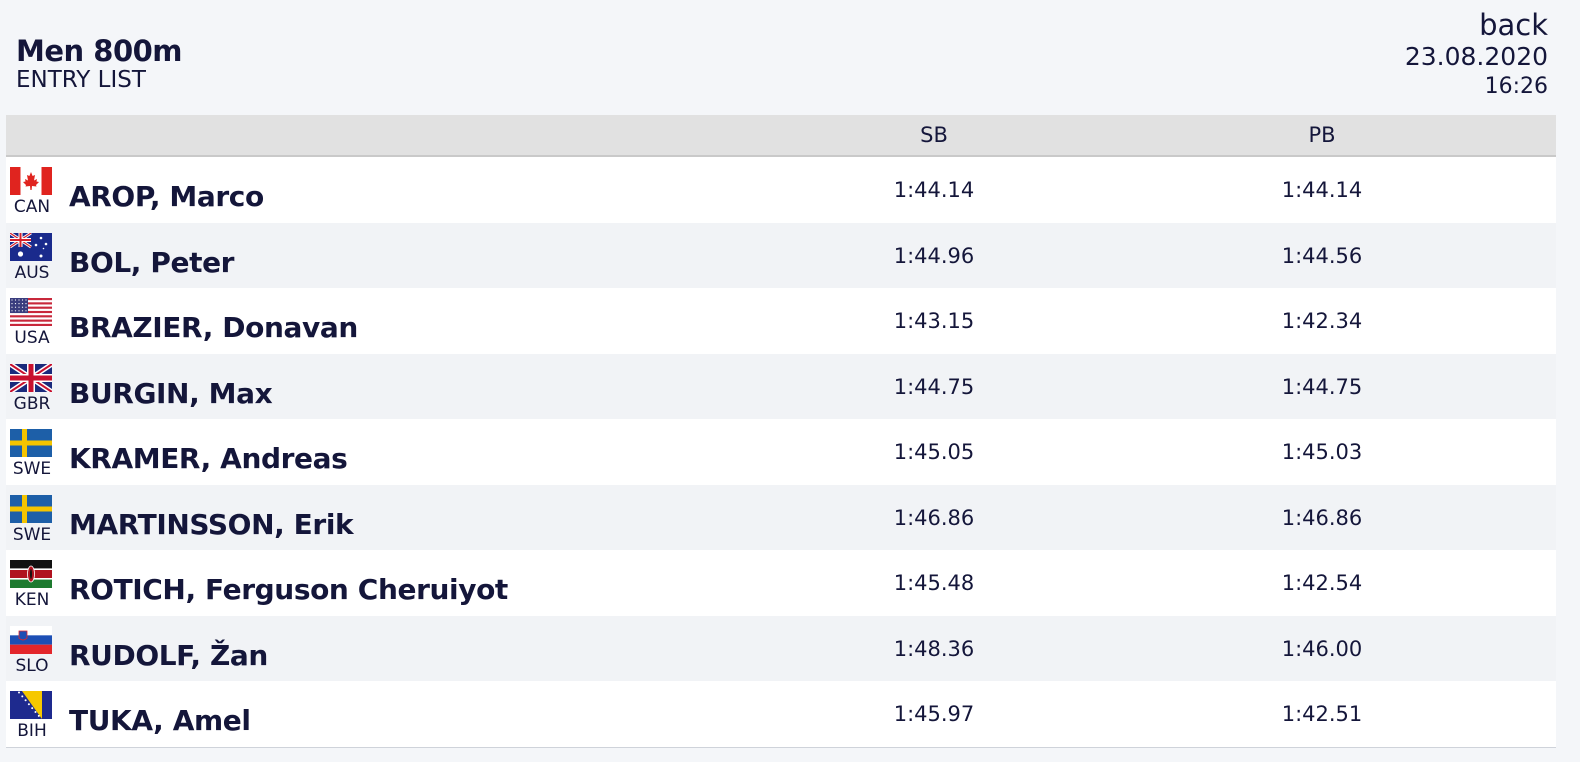  Describe the element at coordinates (31, 377) in the screenshot. I see `uk-flag-icon` at that location.